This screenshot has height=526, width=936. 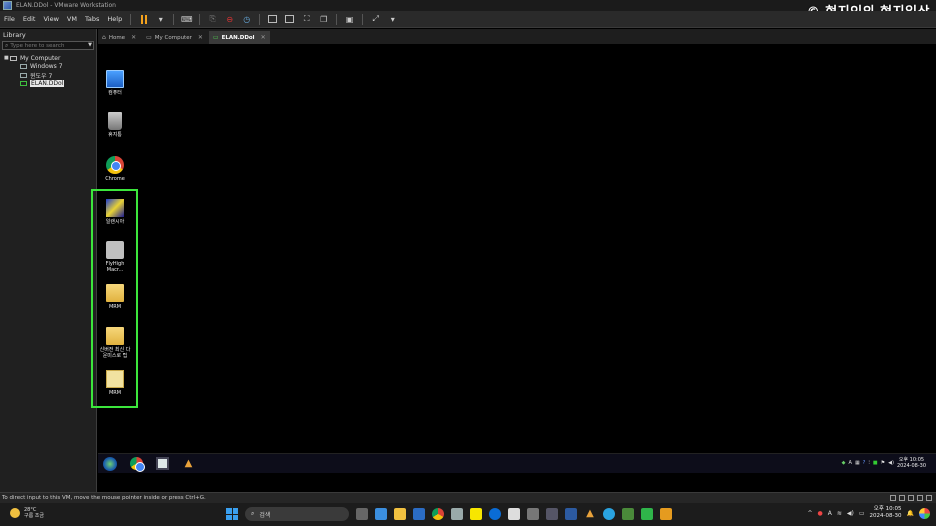 What do you see at coordinates (115, 121) in the screenshot?
I see `recycle-bin-icon` at bounding box center [115, 121].